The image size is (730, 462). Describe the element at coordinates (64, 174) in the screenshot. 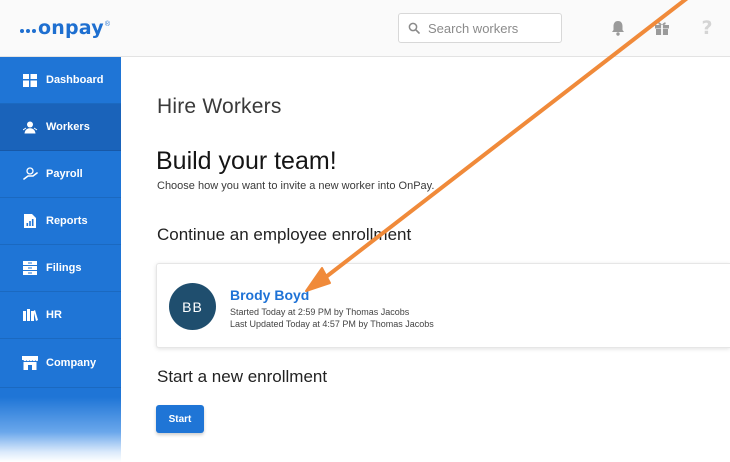

I see `sidebar-item-label: Payroll` at that location.